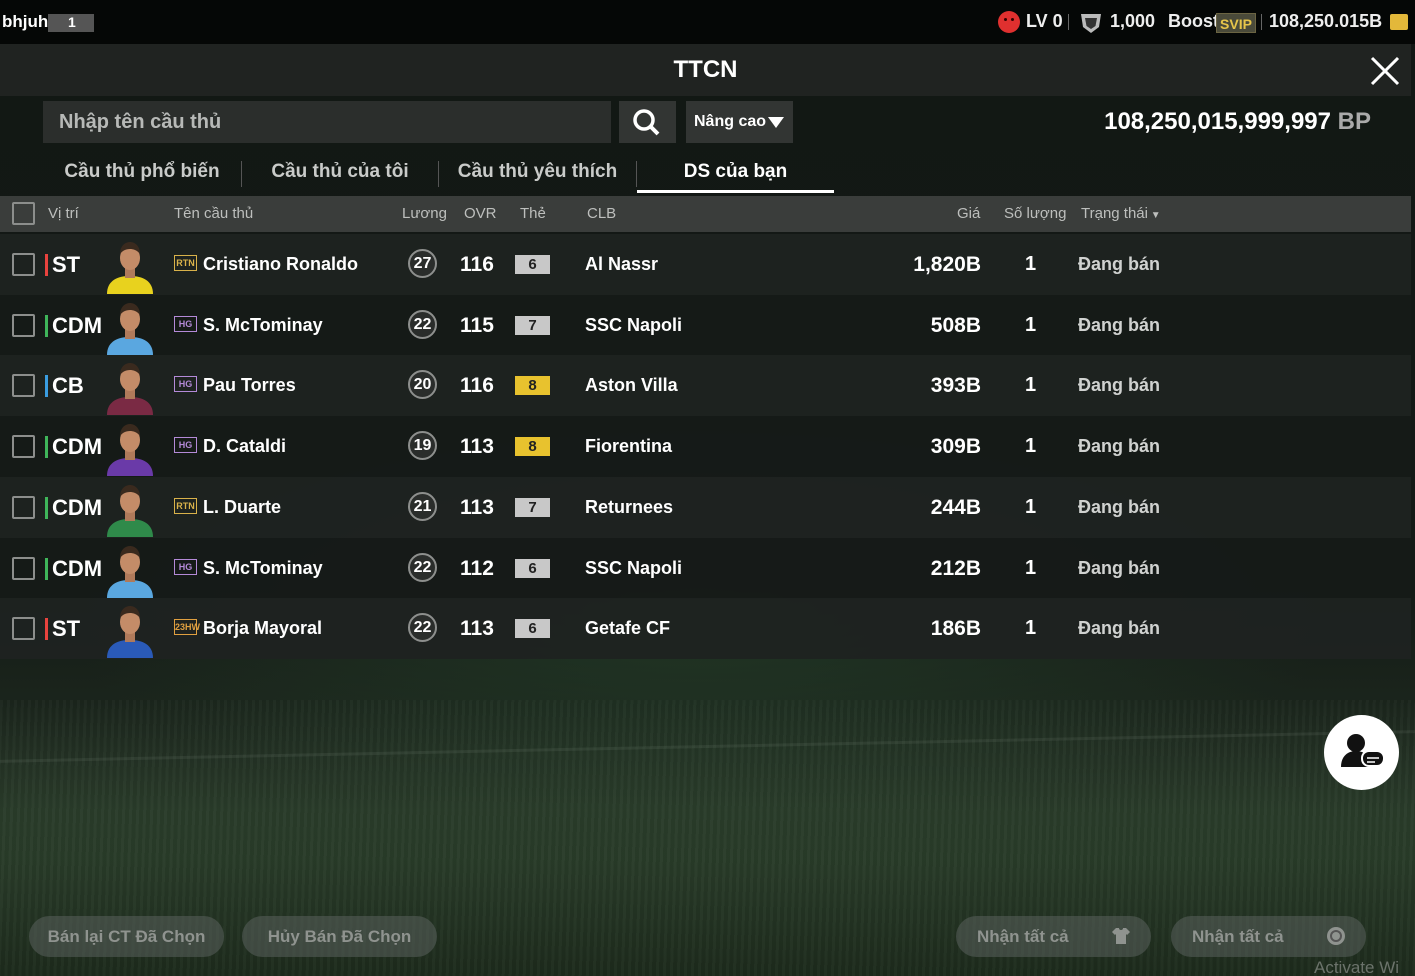  What do you see at coordinates (263, 628) in the screenshot?
I see `player-name: Borja Mayoral` at bounding box center [263, 628].